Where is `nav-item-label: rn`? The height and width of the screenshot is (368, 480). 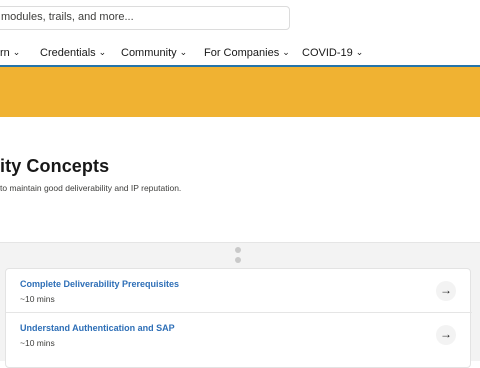
nav-item-label: rn is located at coordinates (5, 53).